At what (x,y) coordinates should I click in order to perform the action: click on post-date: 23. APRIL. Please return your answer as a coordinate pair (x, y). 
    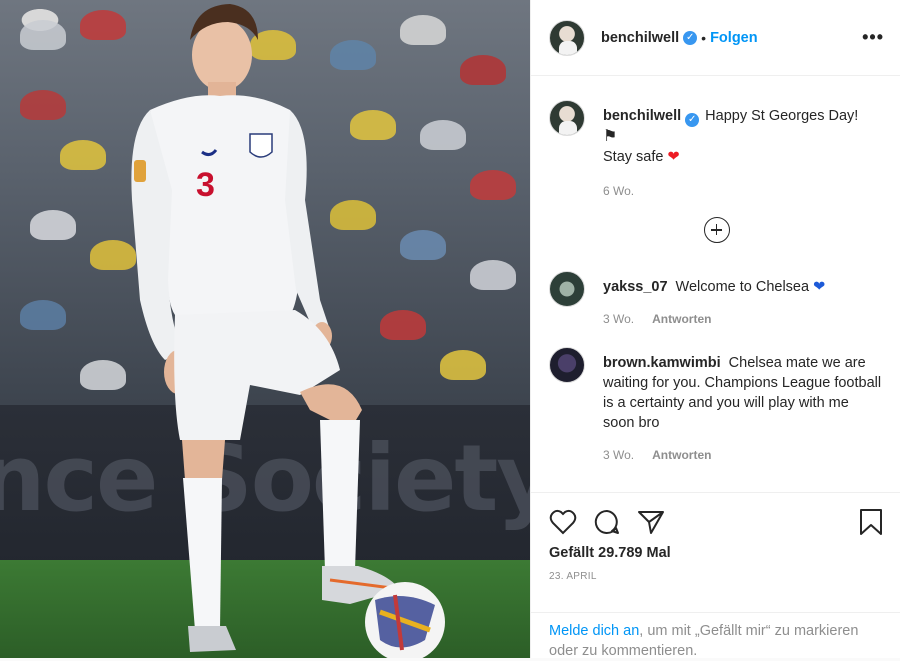
    Looking at the image, I should click on (716, 576).